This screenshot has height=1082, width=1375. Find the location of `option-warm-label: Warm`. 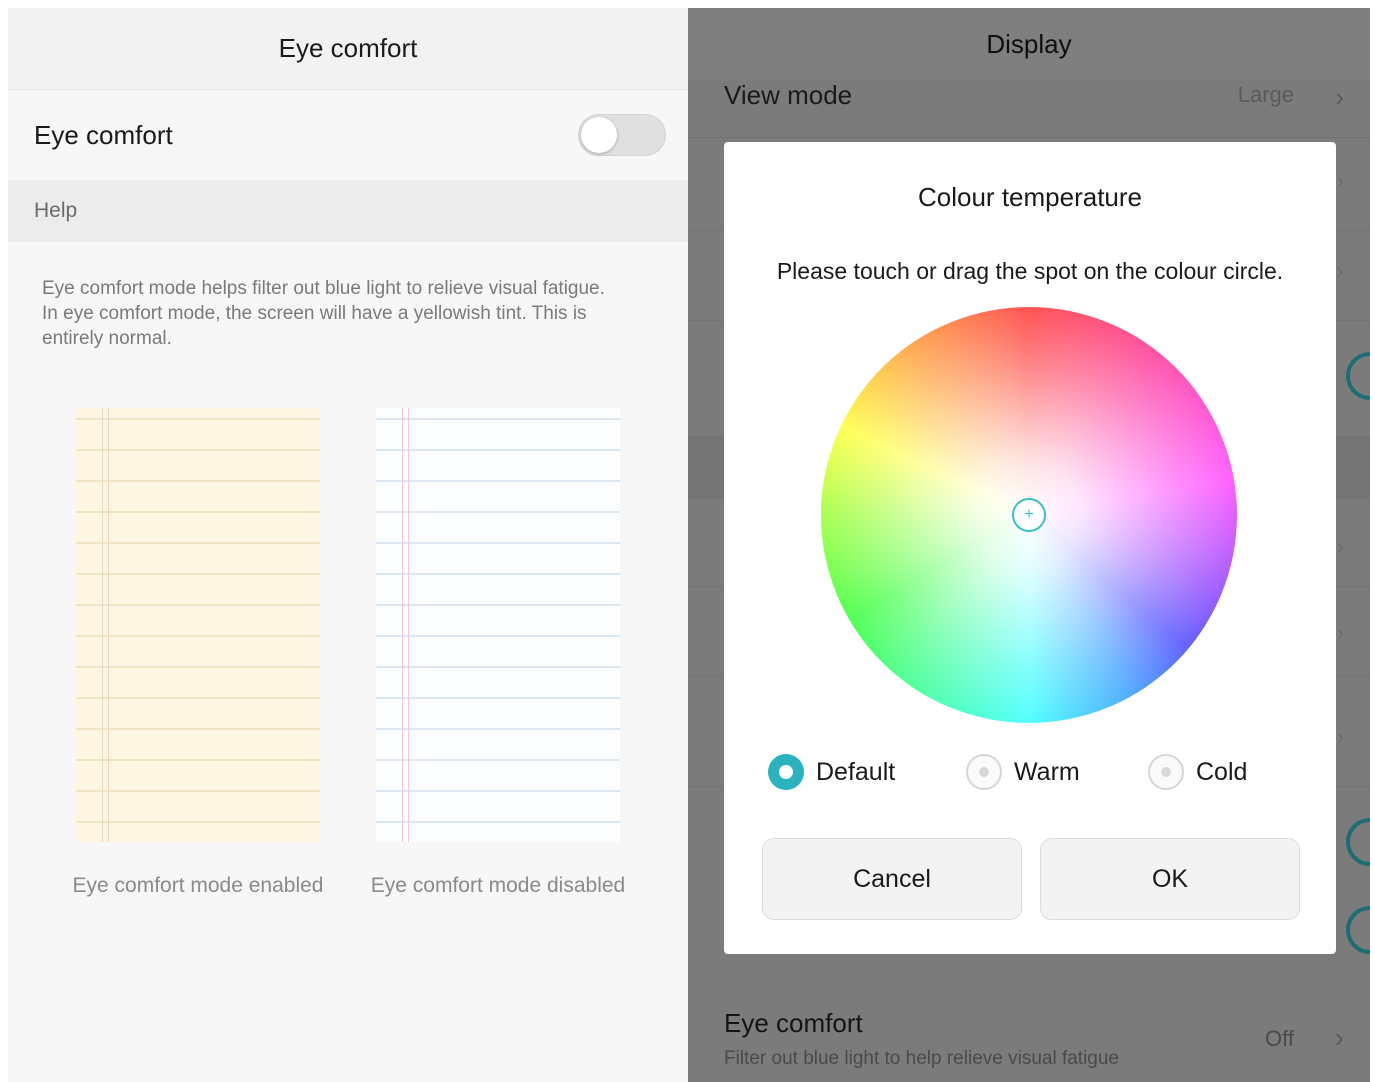

option-warm-label: Warm is located at coordinates (1047, 771).